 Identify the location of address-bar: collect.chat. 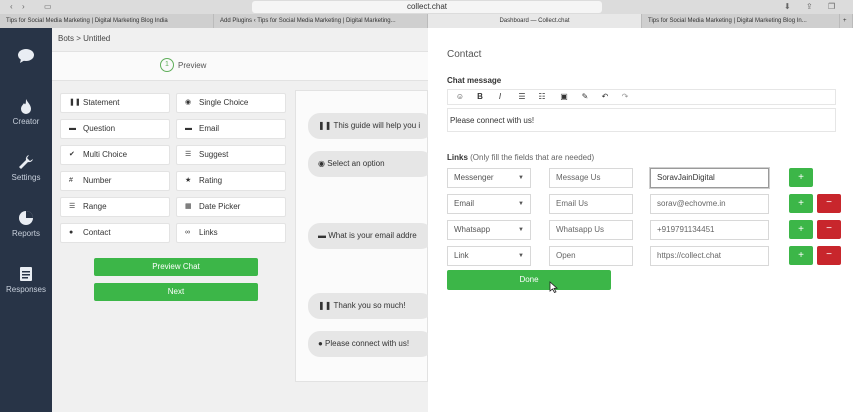
(427, 7).